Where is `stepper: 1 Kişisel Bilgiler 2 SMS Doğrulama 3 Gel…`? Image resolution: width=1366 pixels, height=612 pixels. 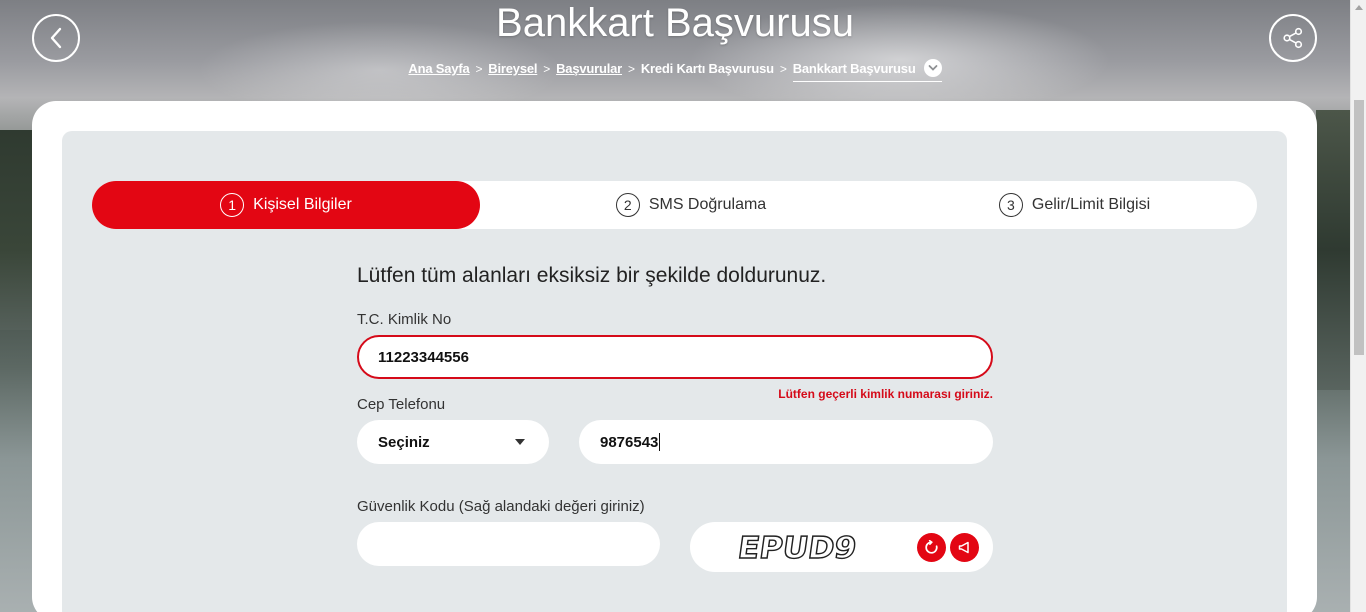
stepper: 1 Kişisel Bilgiler 2 SMS Doğrulama 3 Gel… is located at coordinates (674, 205).